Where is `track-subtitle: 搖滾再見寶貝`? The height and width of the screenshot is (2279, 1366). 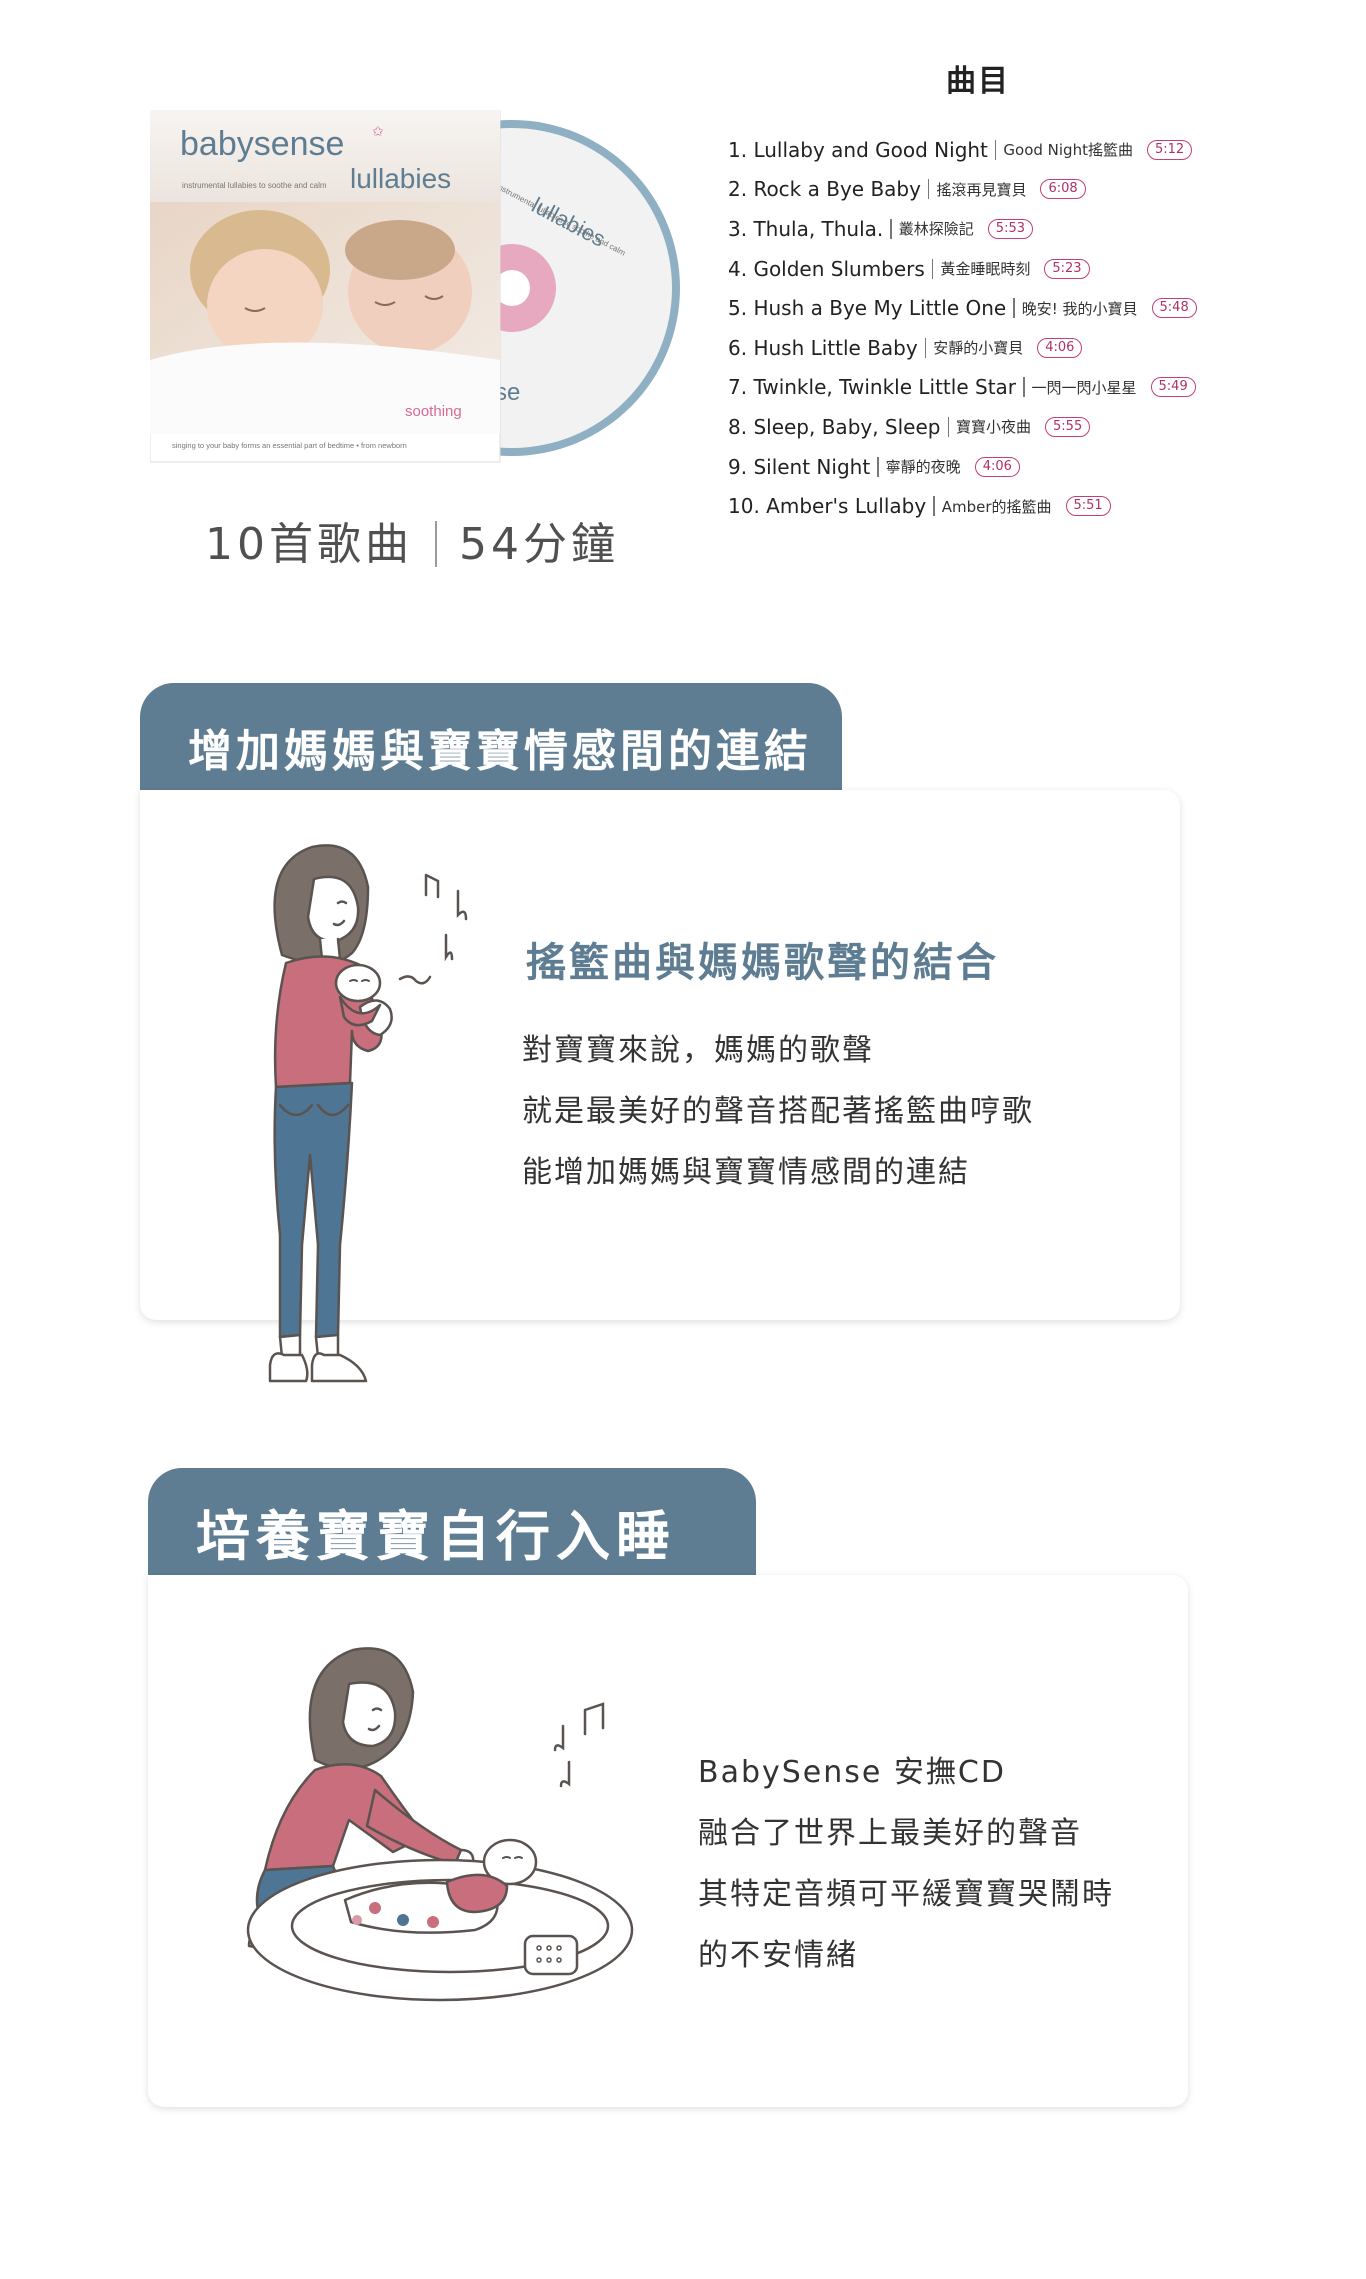
track-subtitle: 搖滾再見寶貝 is located at coordinates (981, 189).